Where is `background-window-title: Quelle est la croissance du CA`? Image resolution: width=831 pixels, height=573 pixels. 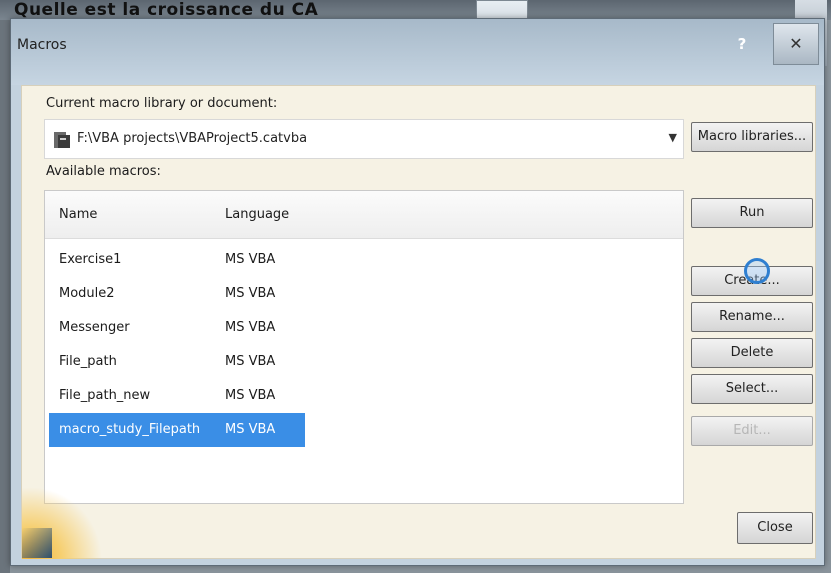 background-window-title: Quelle est la croissance du CA is located at coordinates (166, 10).